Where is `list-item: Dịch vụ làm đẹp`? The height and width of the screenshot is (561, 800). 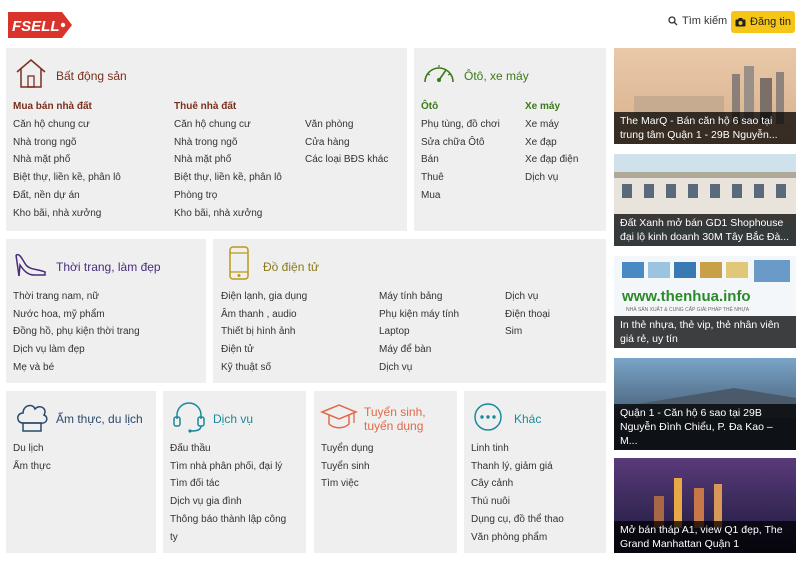
list-item: Dịch vụ làm đẹp is located at coordinates (76, 350).